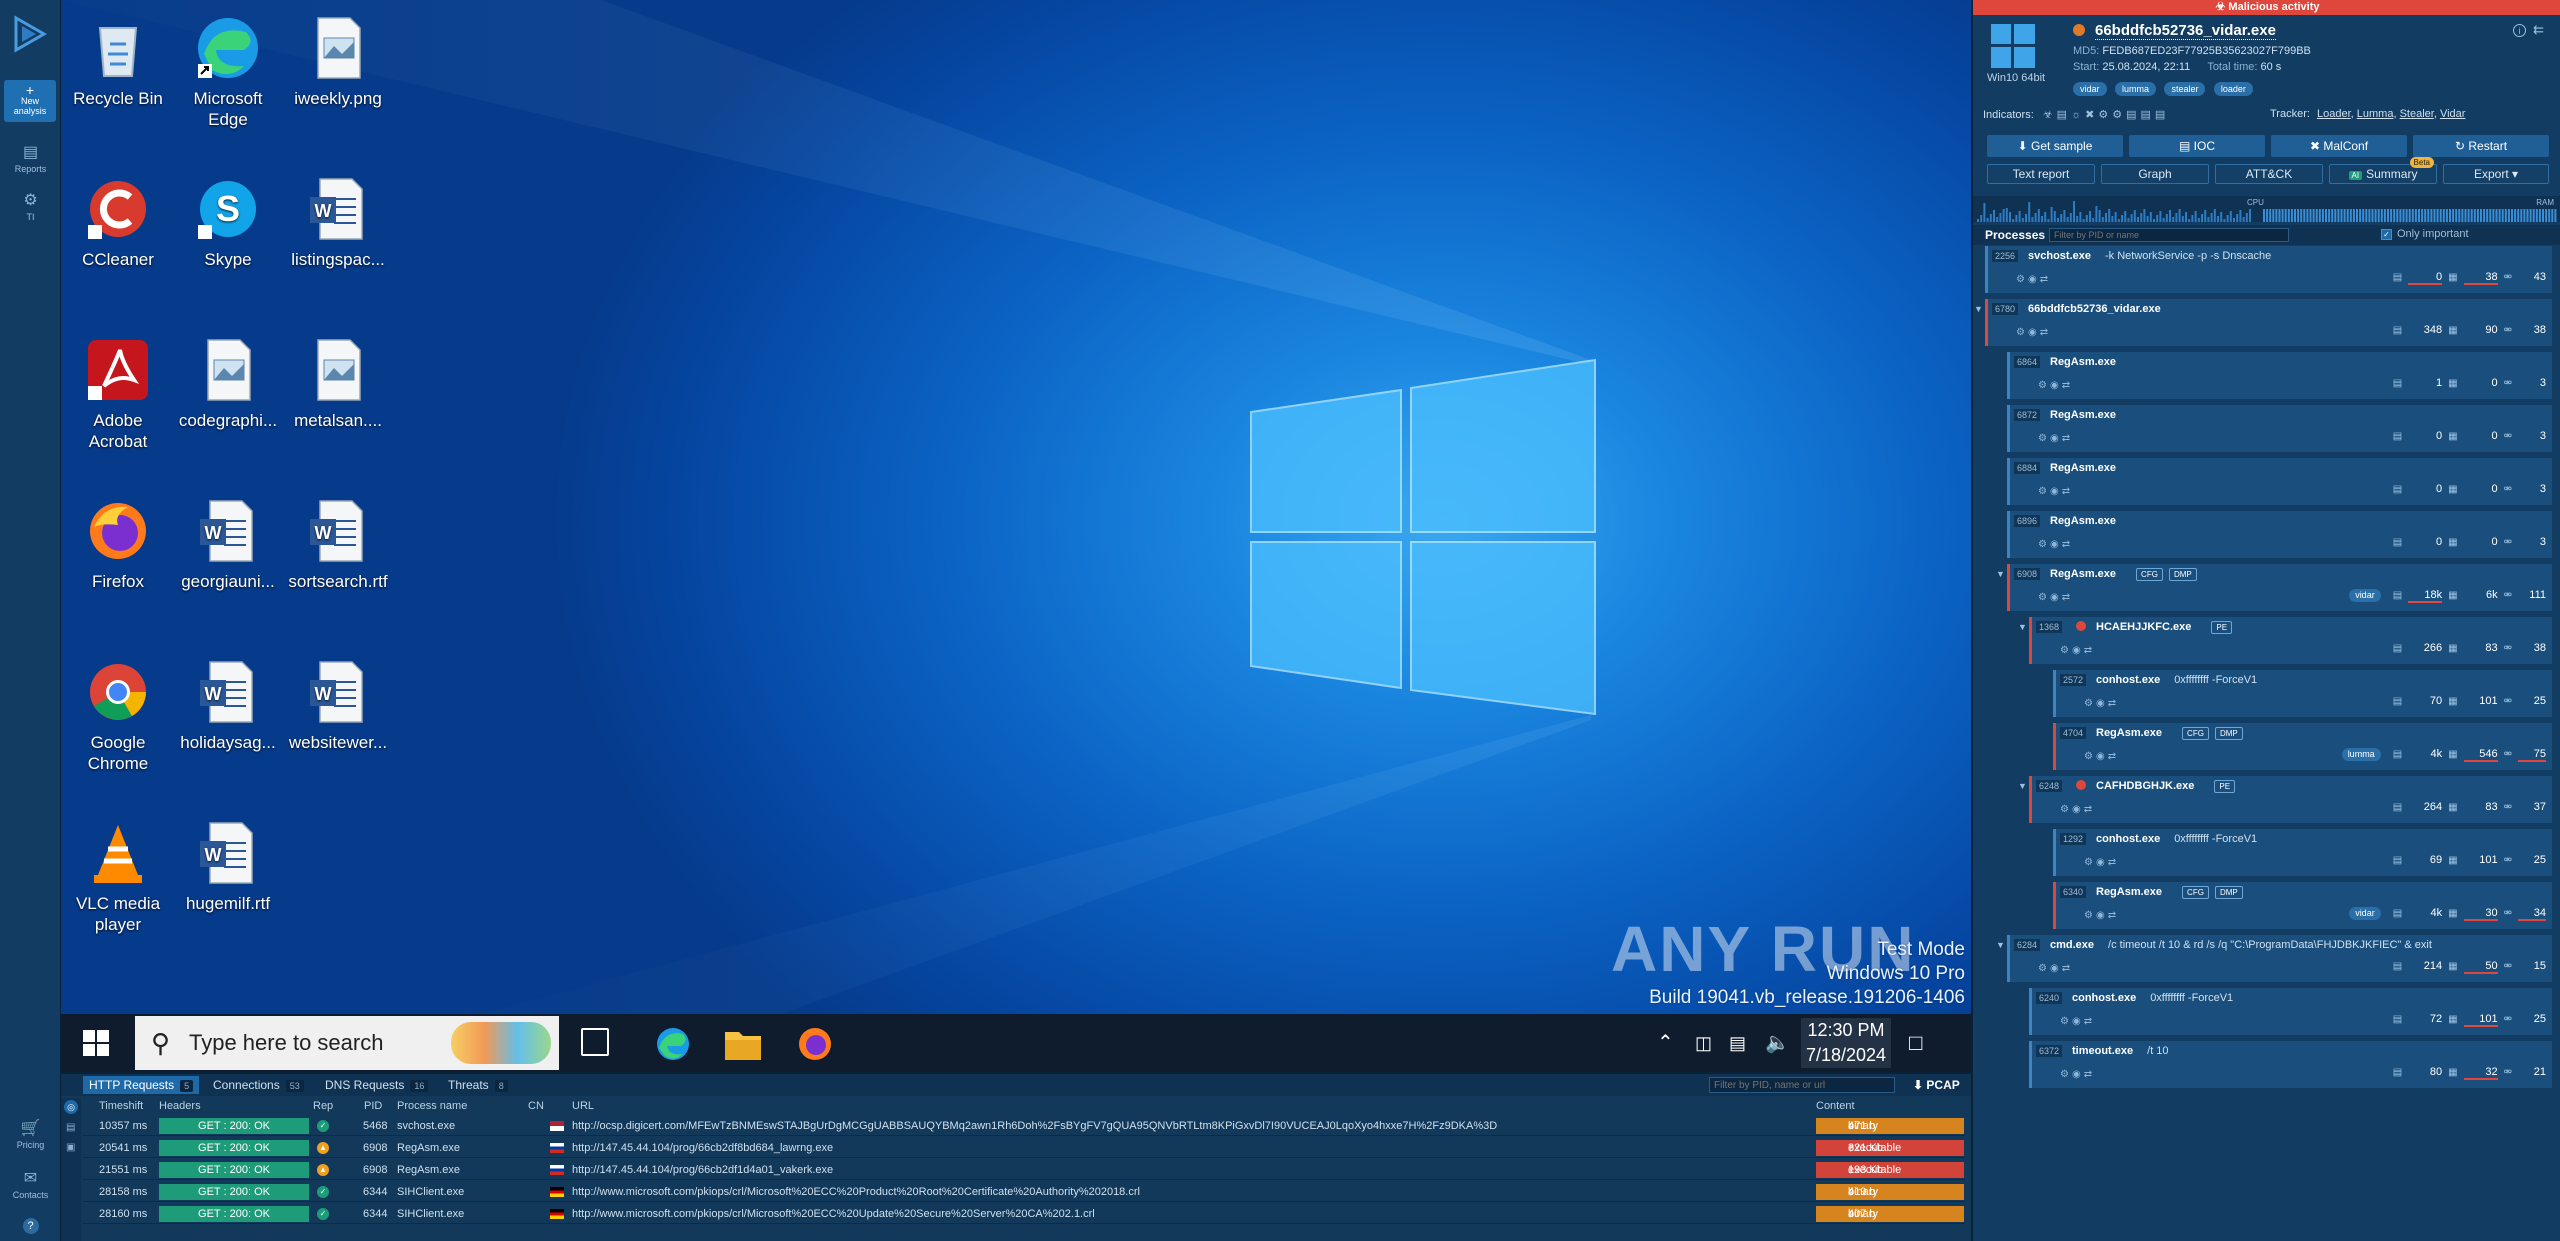  I want to click on tracker-link-lumma: Lumma, so click(2375, 114).